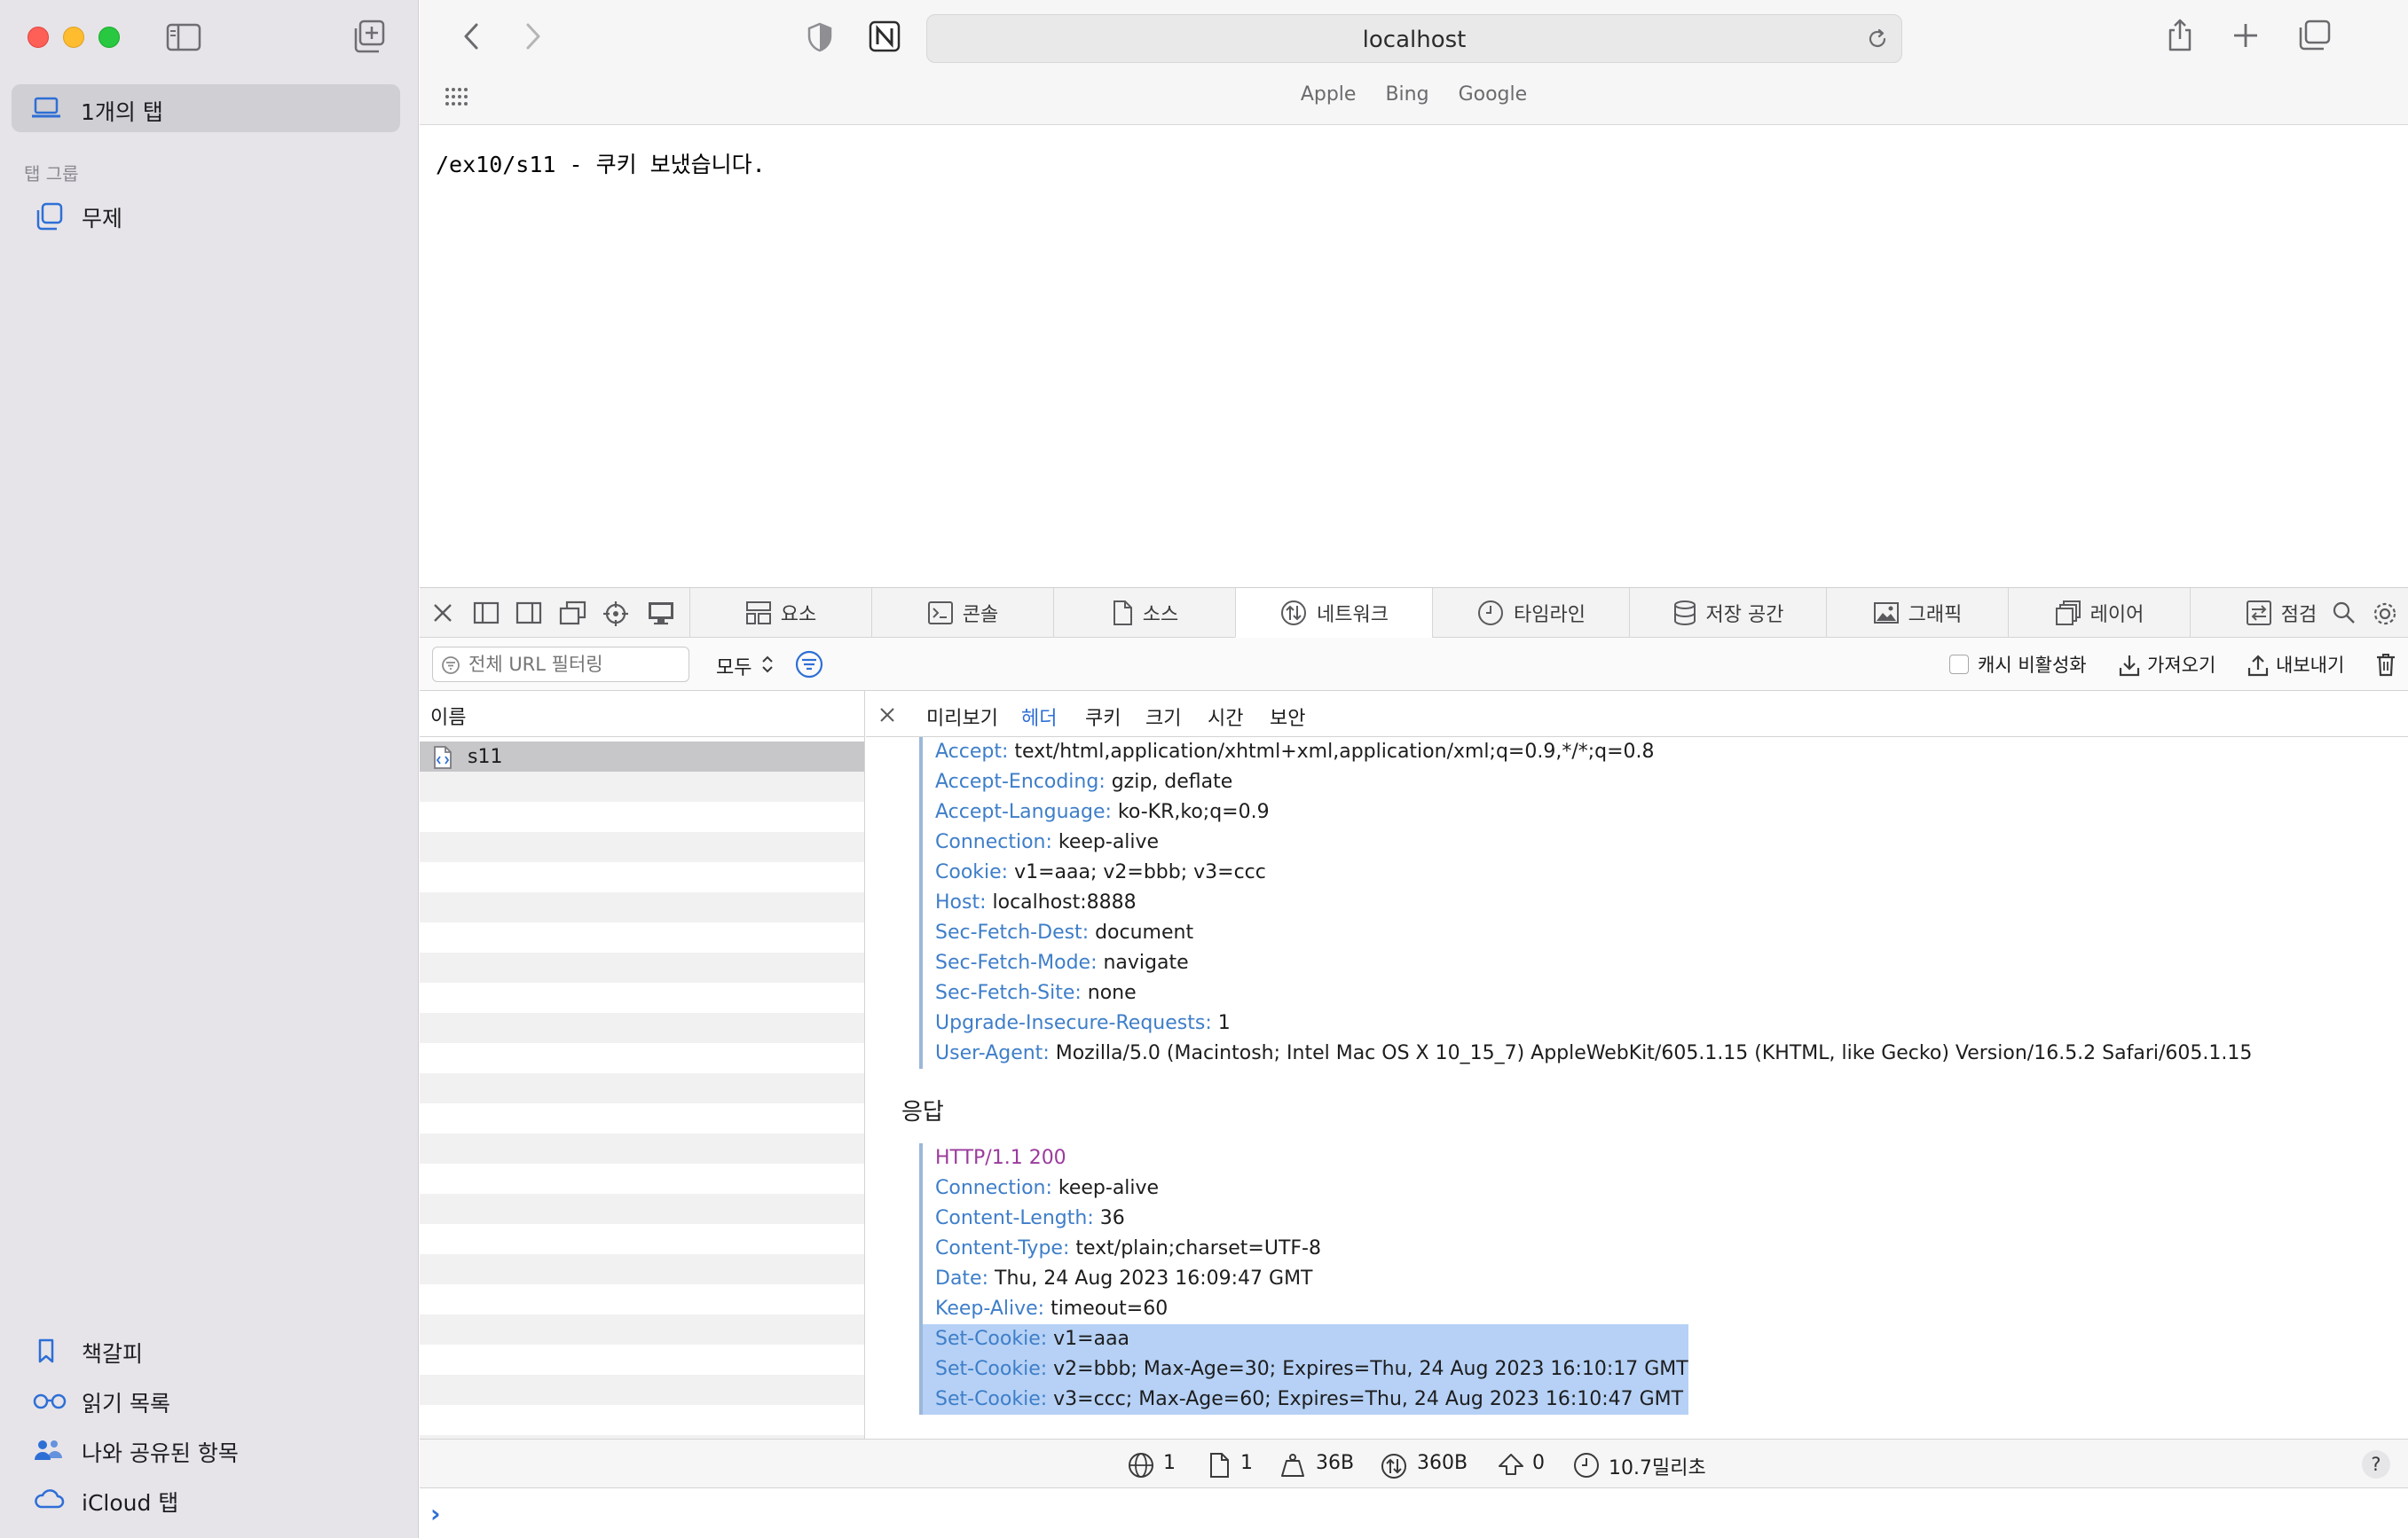 This screenshot has height=1538, width=2408. Describe the element at coordinates (1039, 716) in the screenshot. I see `tab-headers: 헤더` at that location.